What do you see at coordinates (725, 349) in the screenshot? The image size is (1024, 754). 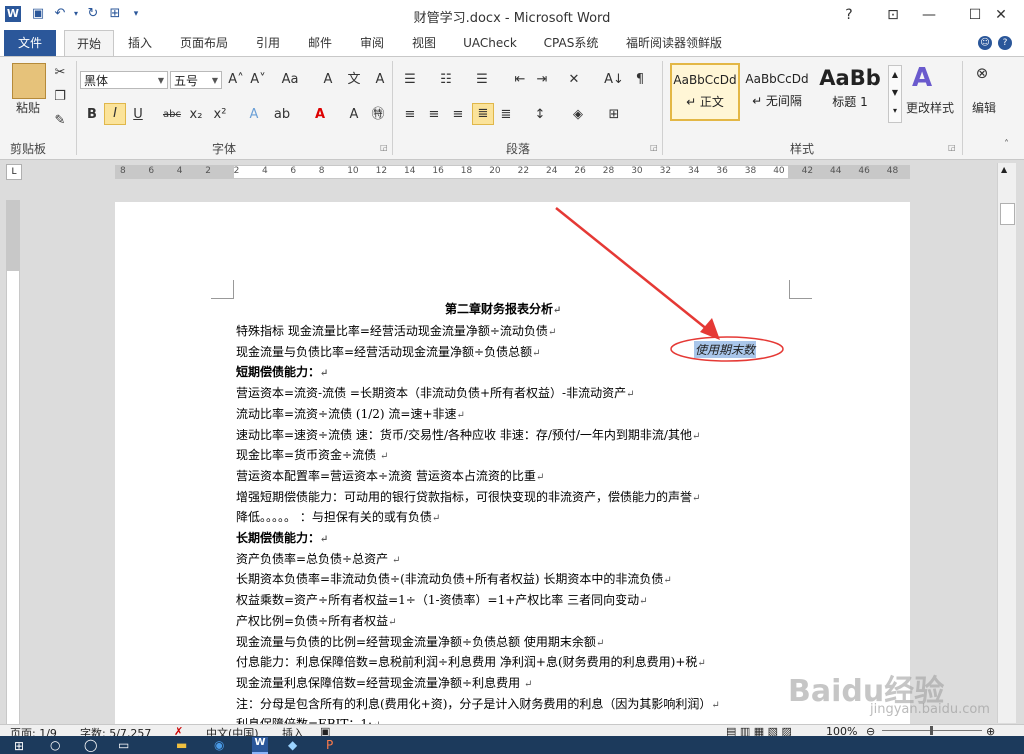 I see `annotation-text: 使用期末数` at bounding box center [725, 349].